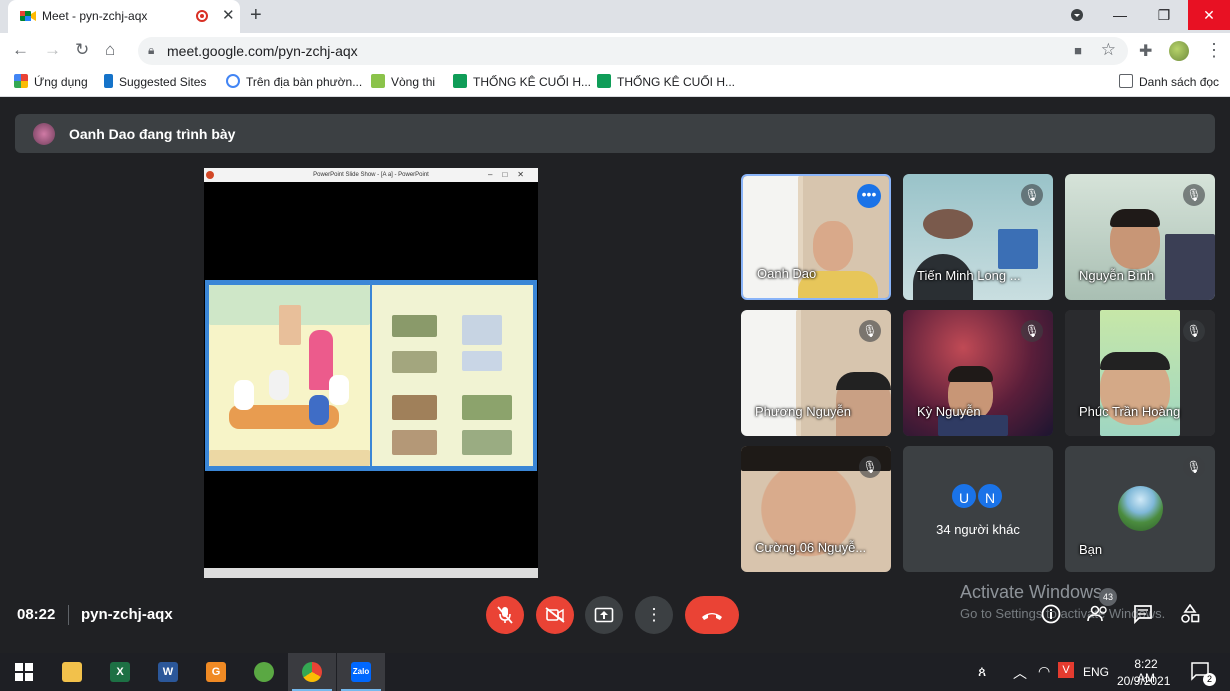 The height and width of the screenshot is (691, 1230). What do you see at coordinates (228, 15) in the screenshot?
I see `close-tab-icon: ✕` at bounding box center [228, 15].